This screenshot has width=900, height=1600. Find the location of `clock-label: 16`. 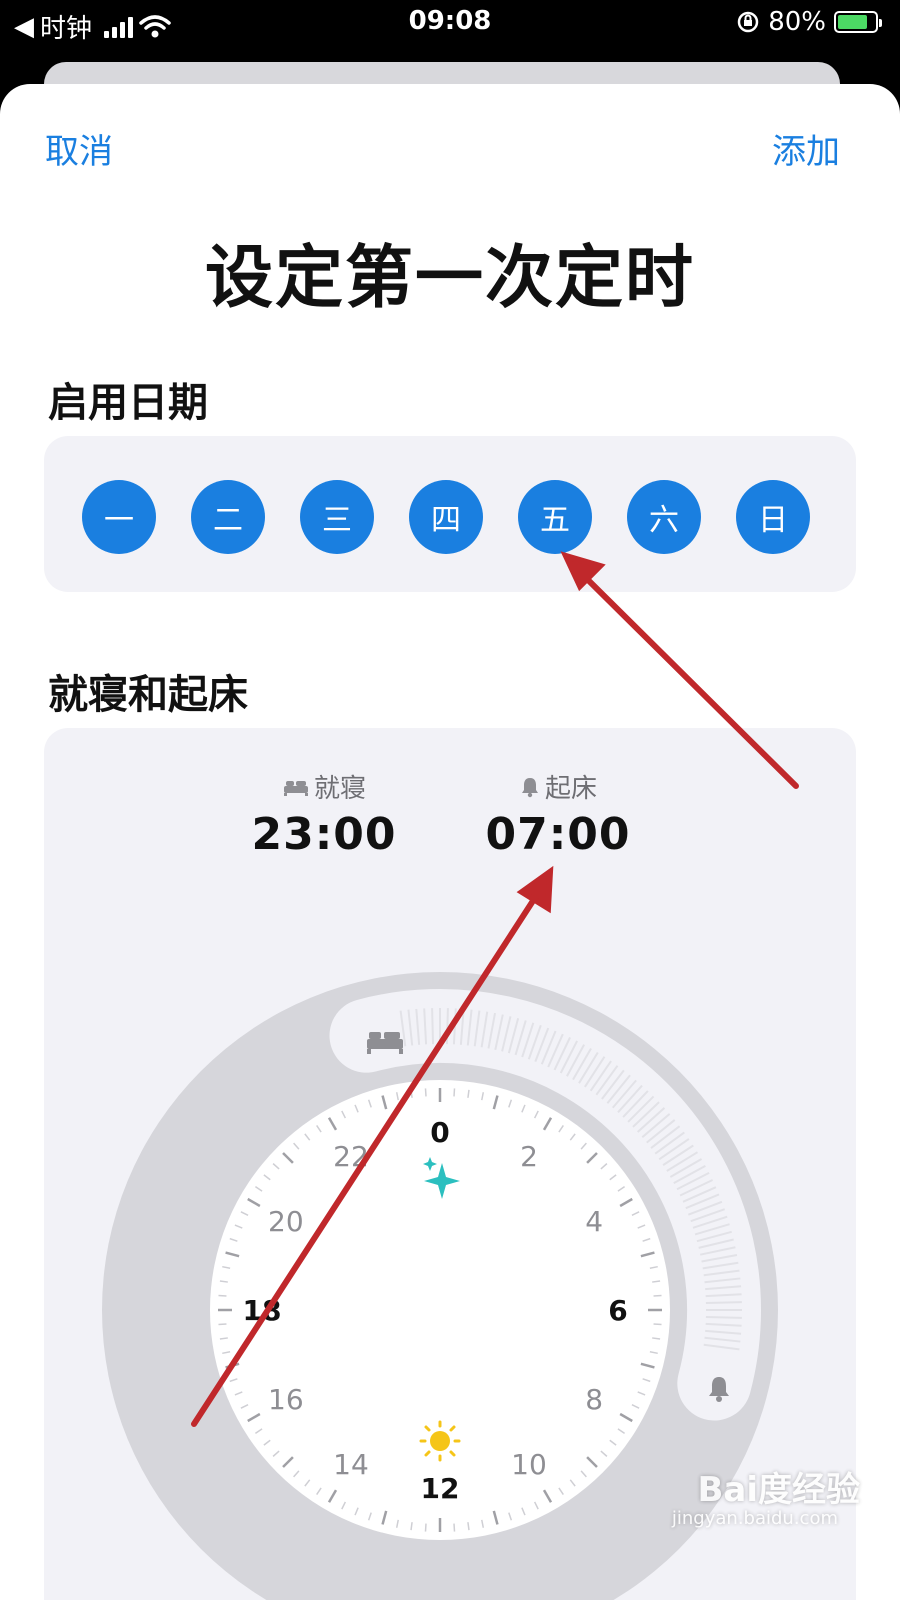

clock-label: 16 is located at coordinates (286, 1399).